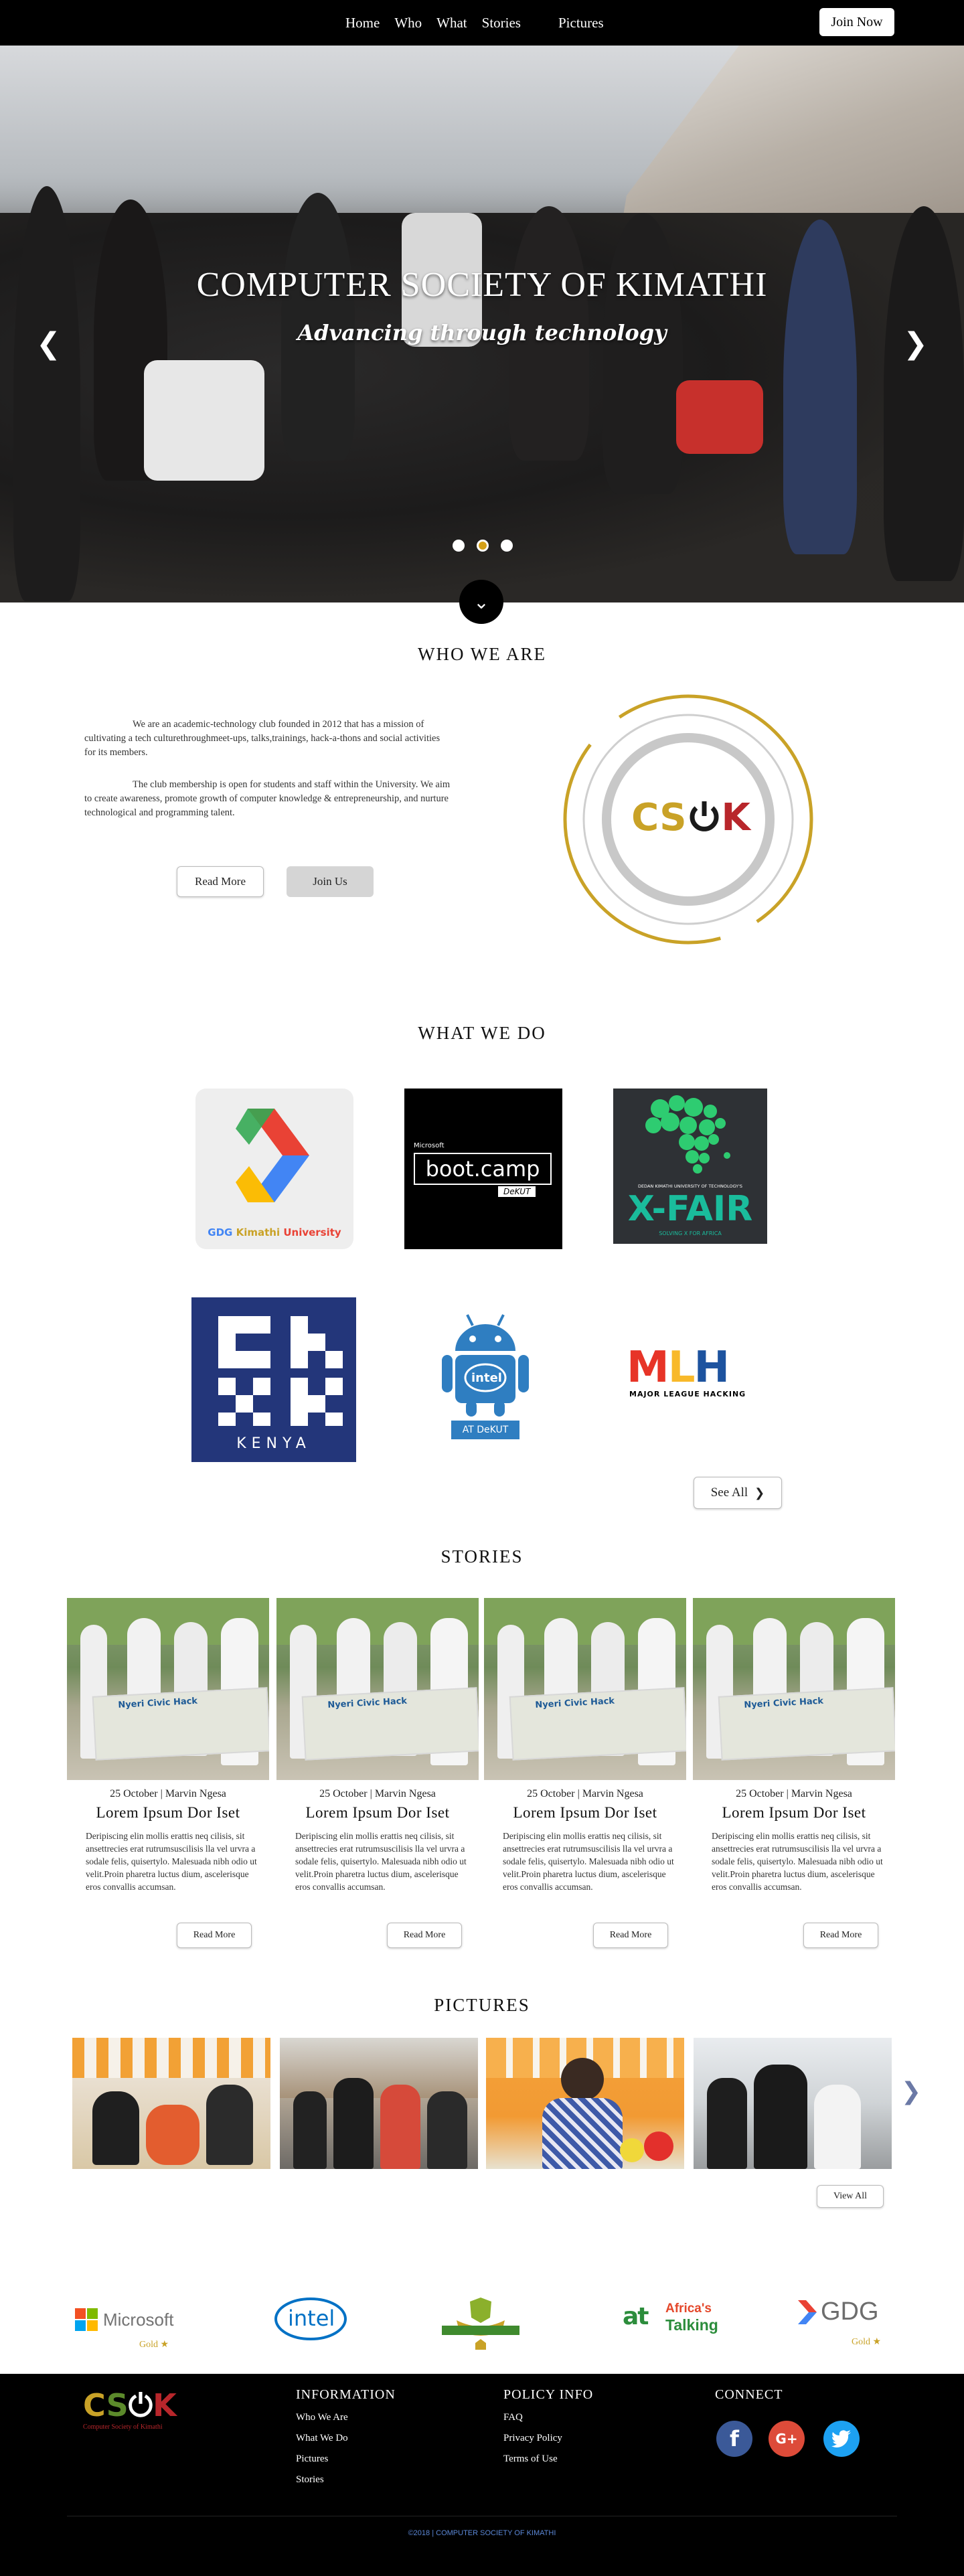 This screenshot has height=2576, width=964. I want to click on footer-policy-title: POLICY INFO, so click(548, 2395).